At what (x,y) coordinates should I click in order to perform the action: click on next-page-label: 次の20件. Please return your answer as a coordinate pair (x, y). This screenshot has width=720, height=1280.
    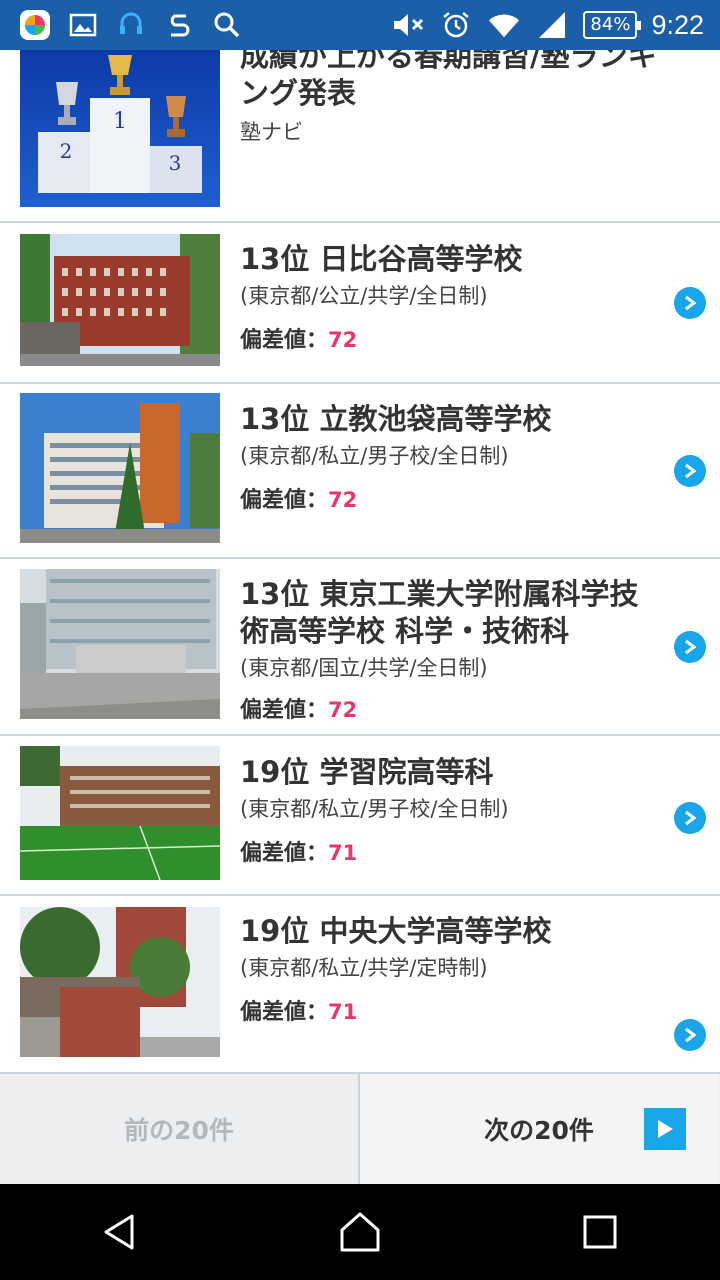
    Looking at the image, I should click on (539, 1130).